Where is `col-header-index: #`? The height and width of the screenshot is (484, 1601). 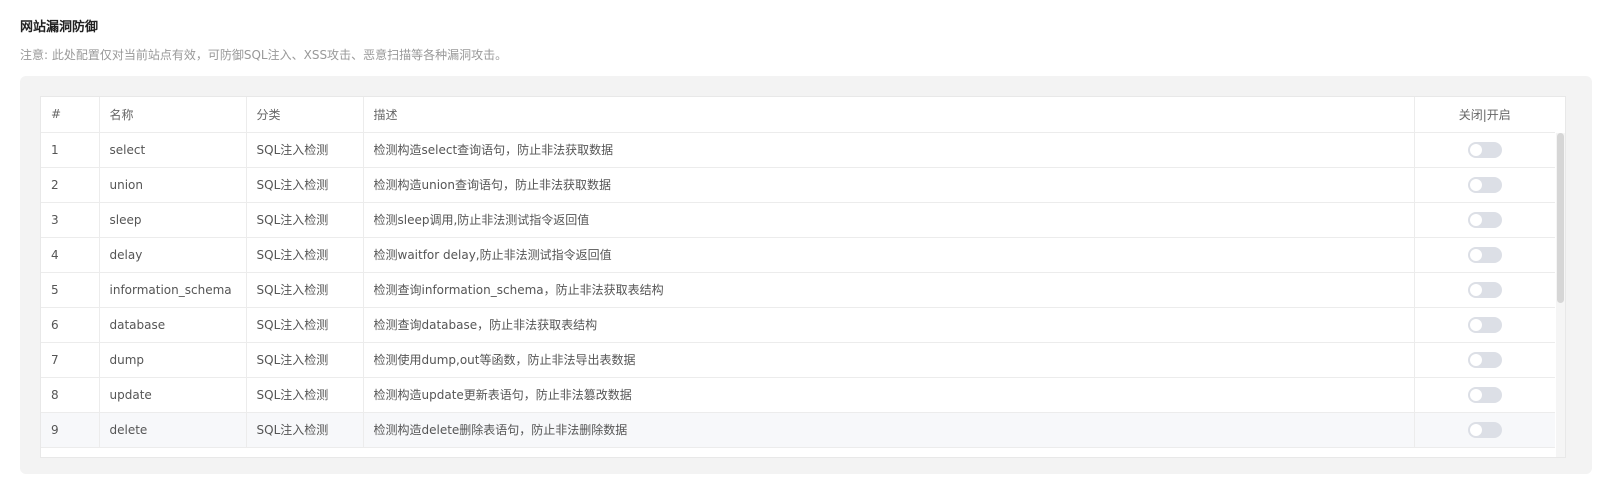
col-header-index: # is located at coordinates (70, 115).